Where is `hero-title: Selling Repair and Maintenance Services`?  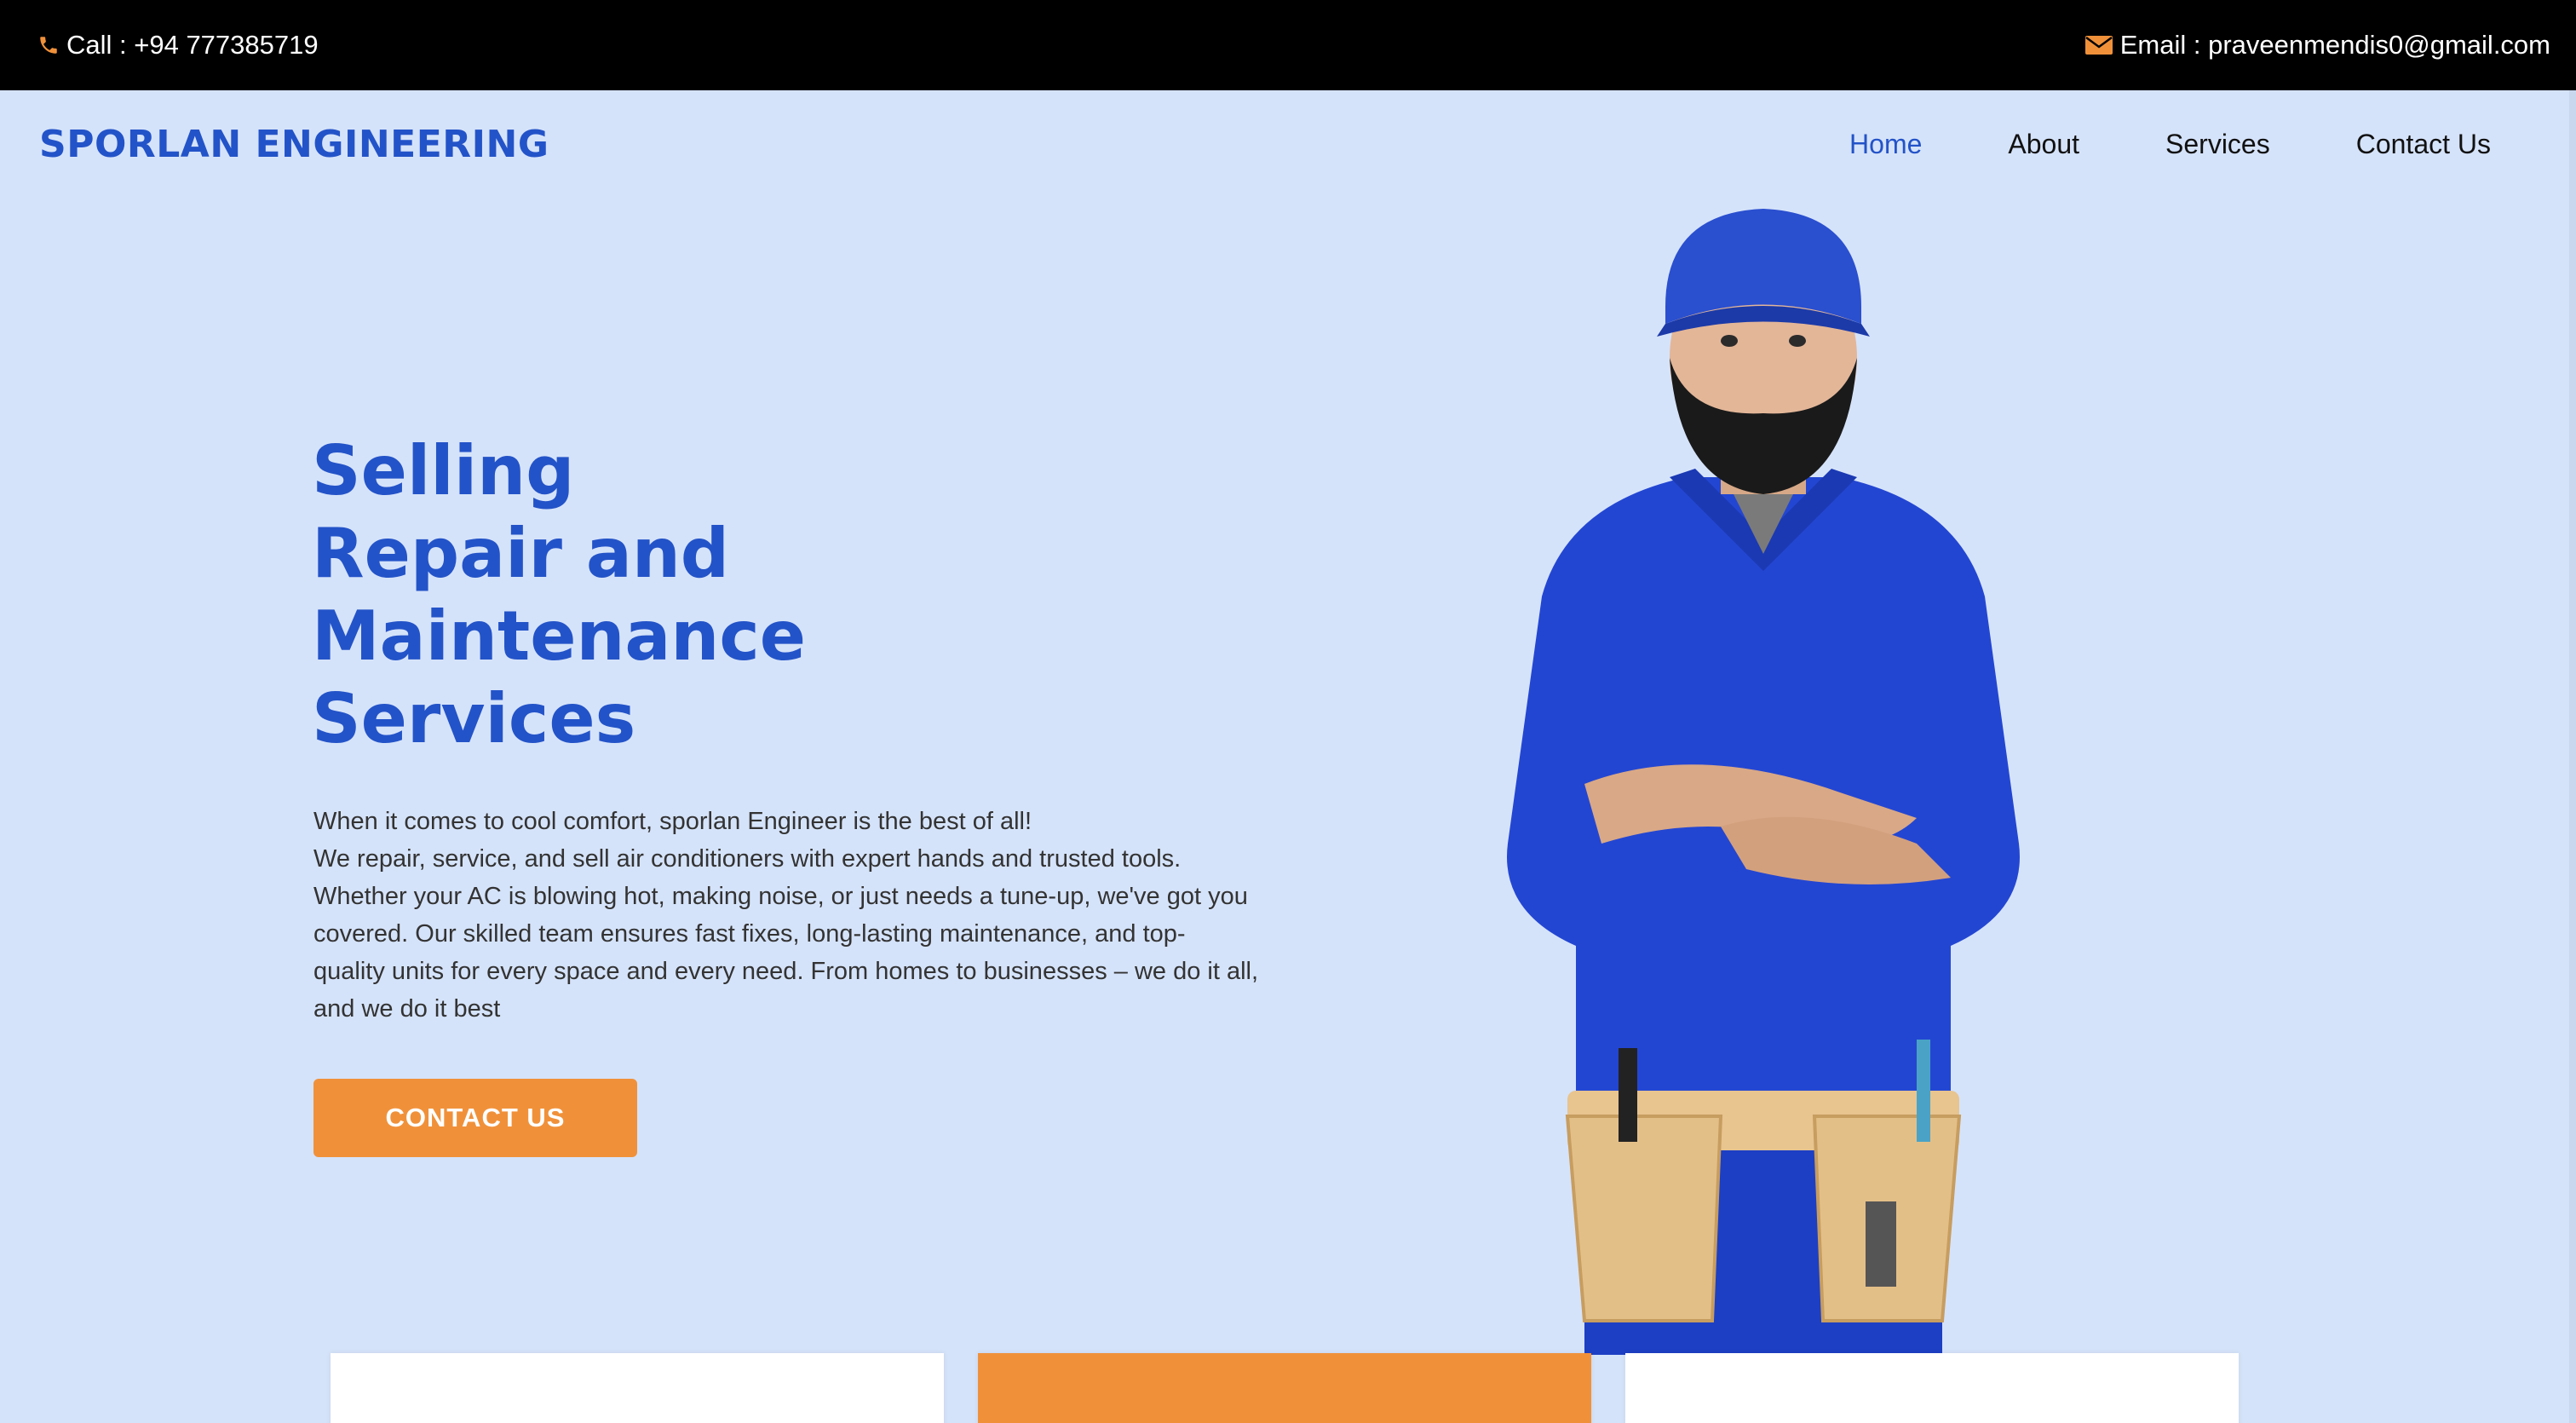
hero-title: Selling Repair and Maintenance Services is located at coordinates (559, 594).